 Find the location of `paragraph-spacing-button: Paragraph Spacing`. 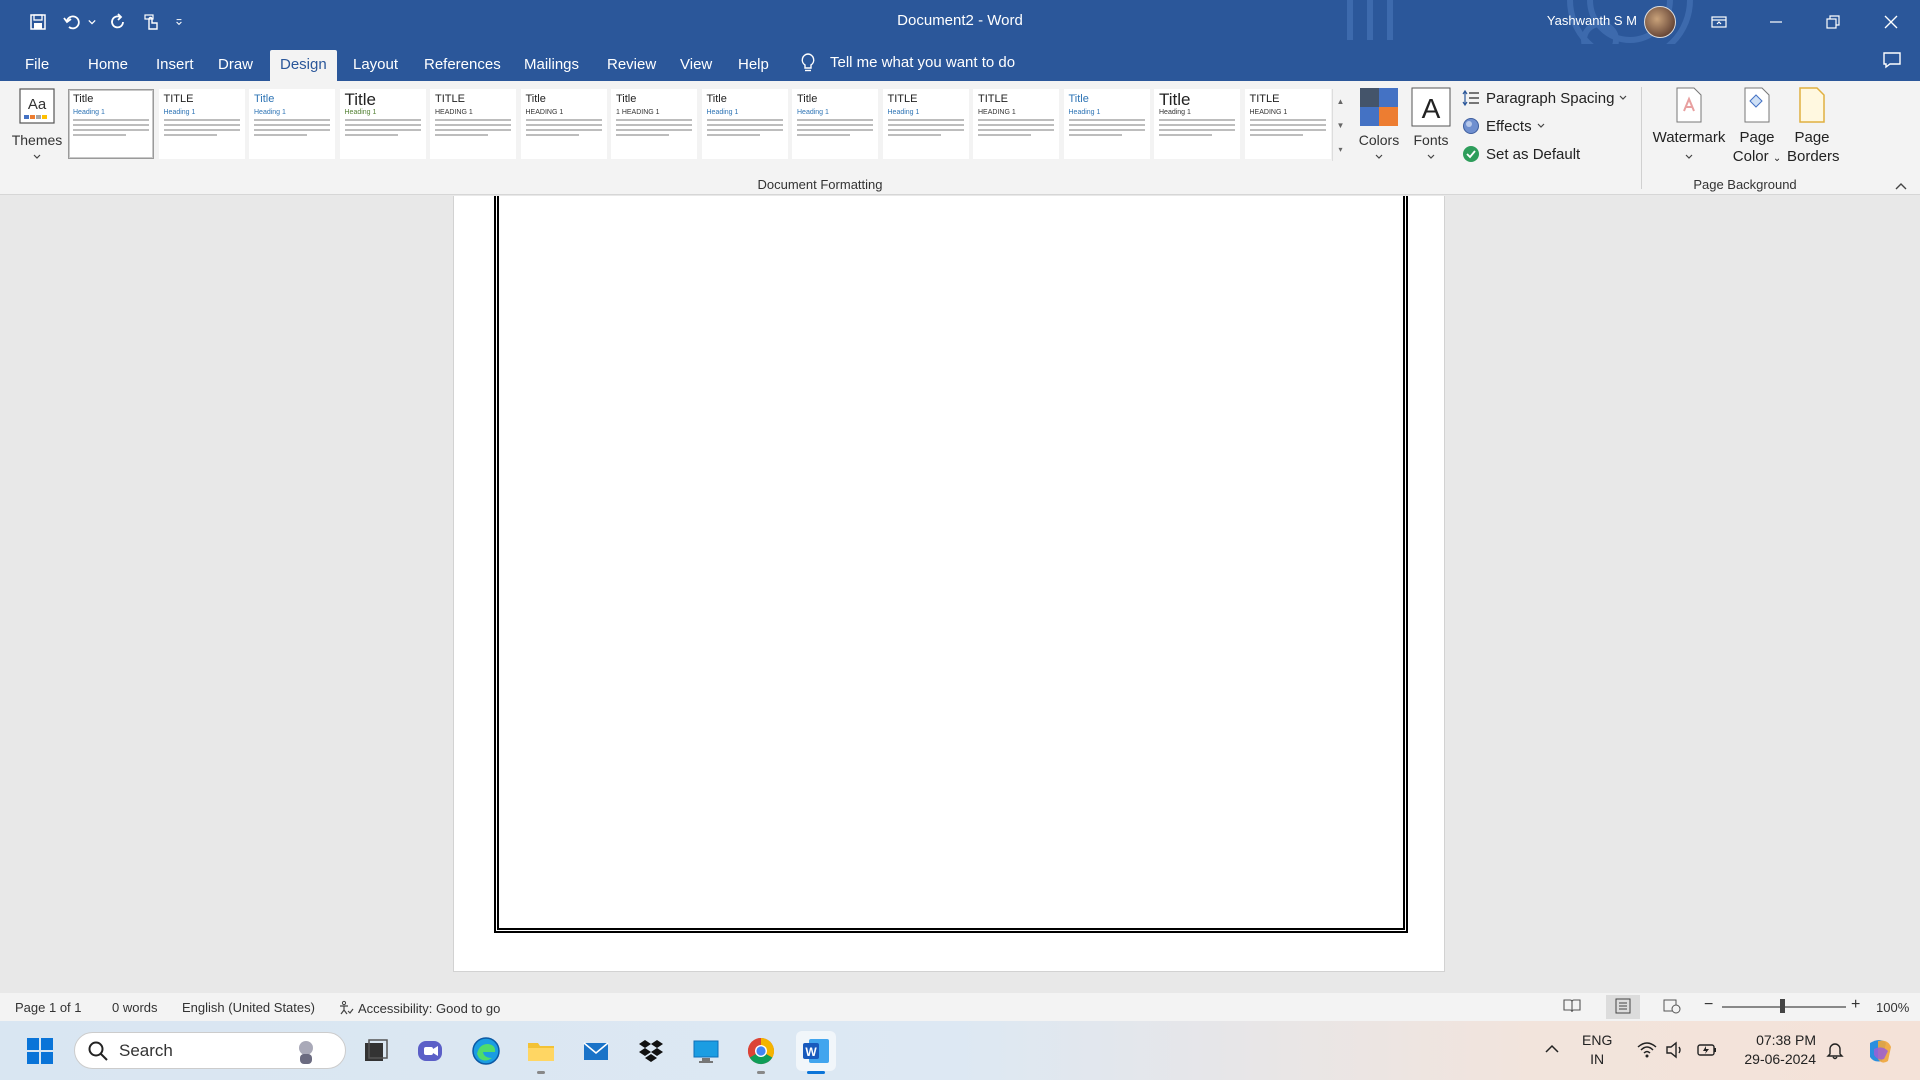

paragraph-spacing-button: Paragraph Spacing is located at coordinates (1545, 98).